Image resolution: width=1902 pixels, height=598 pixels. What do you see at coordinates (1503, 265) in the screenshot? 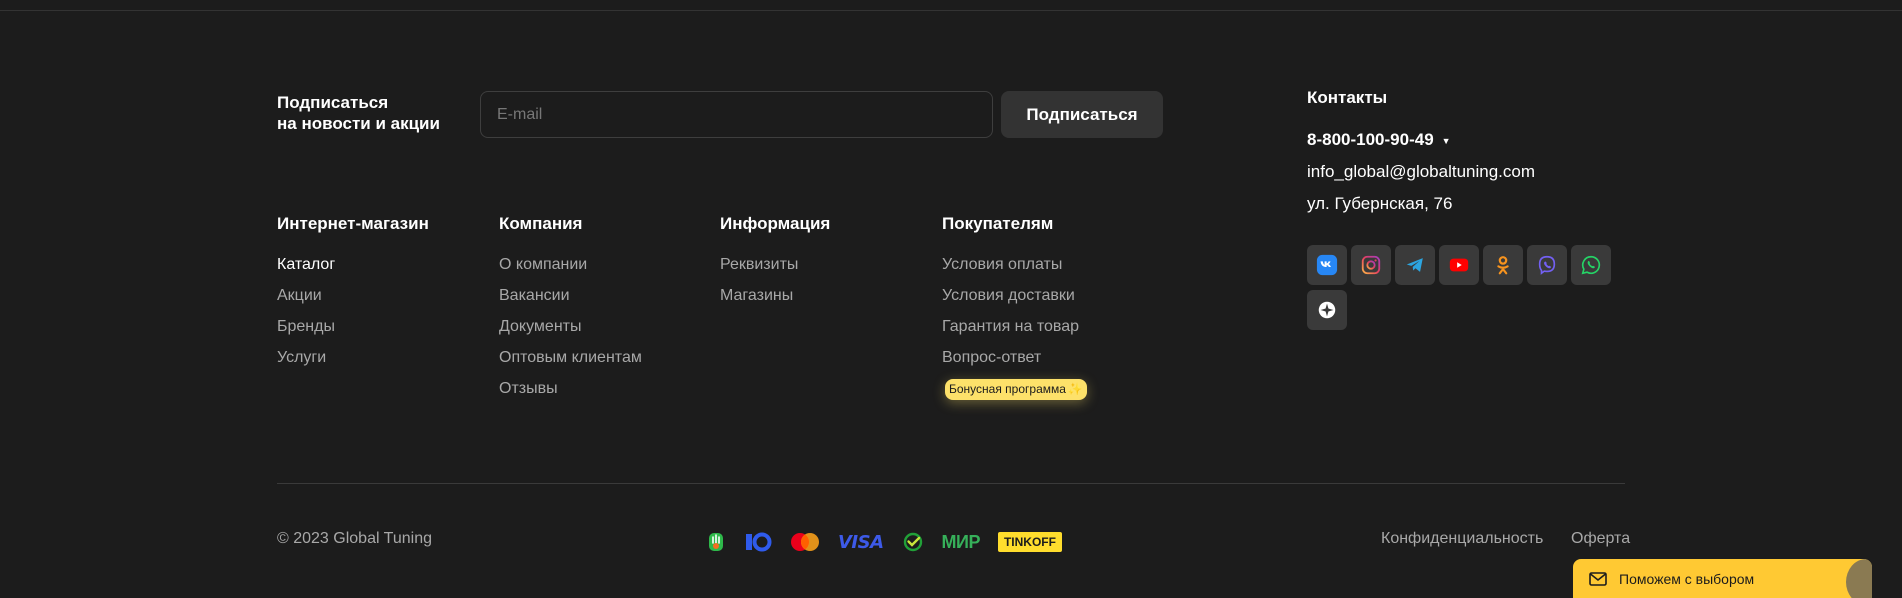
I see `odnoklassniki-icon` at bounding box center [1503, 265].